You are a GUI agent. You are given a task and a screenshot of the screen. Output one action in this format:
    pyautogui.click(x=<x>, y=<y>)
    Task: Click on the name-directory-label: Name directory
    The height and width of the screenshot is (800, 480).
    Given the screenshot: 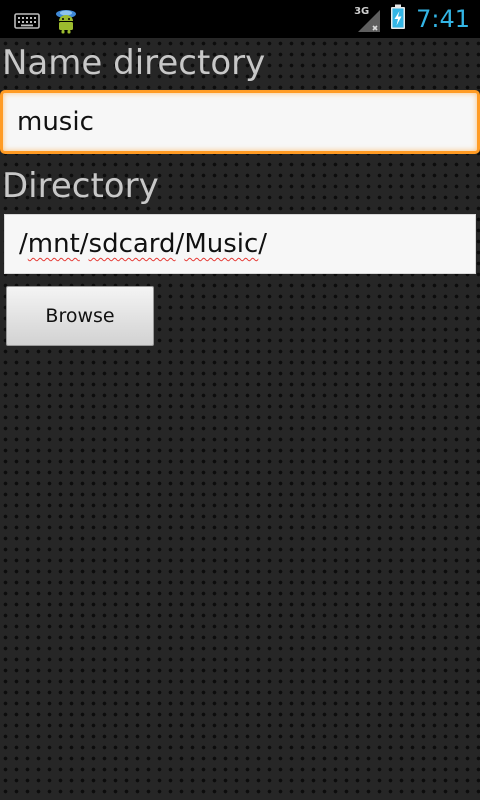 What is the action you would take?
    pyautogui.click(x=134, y=63)
    